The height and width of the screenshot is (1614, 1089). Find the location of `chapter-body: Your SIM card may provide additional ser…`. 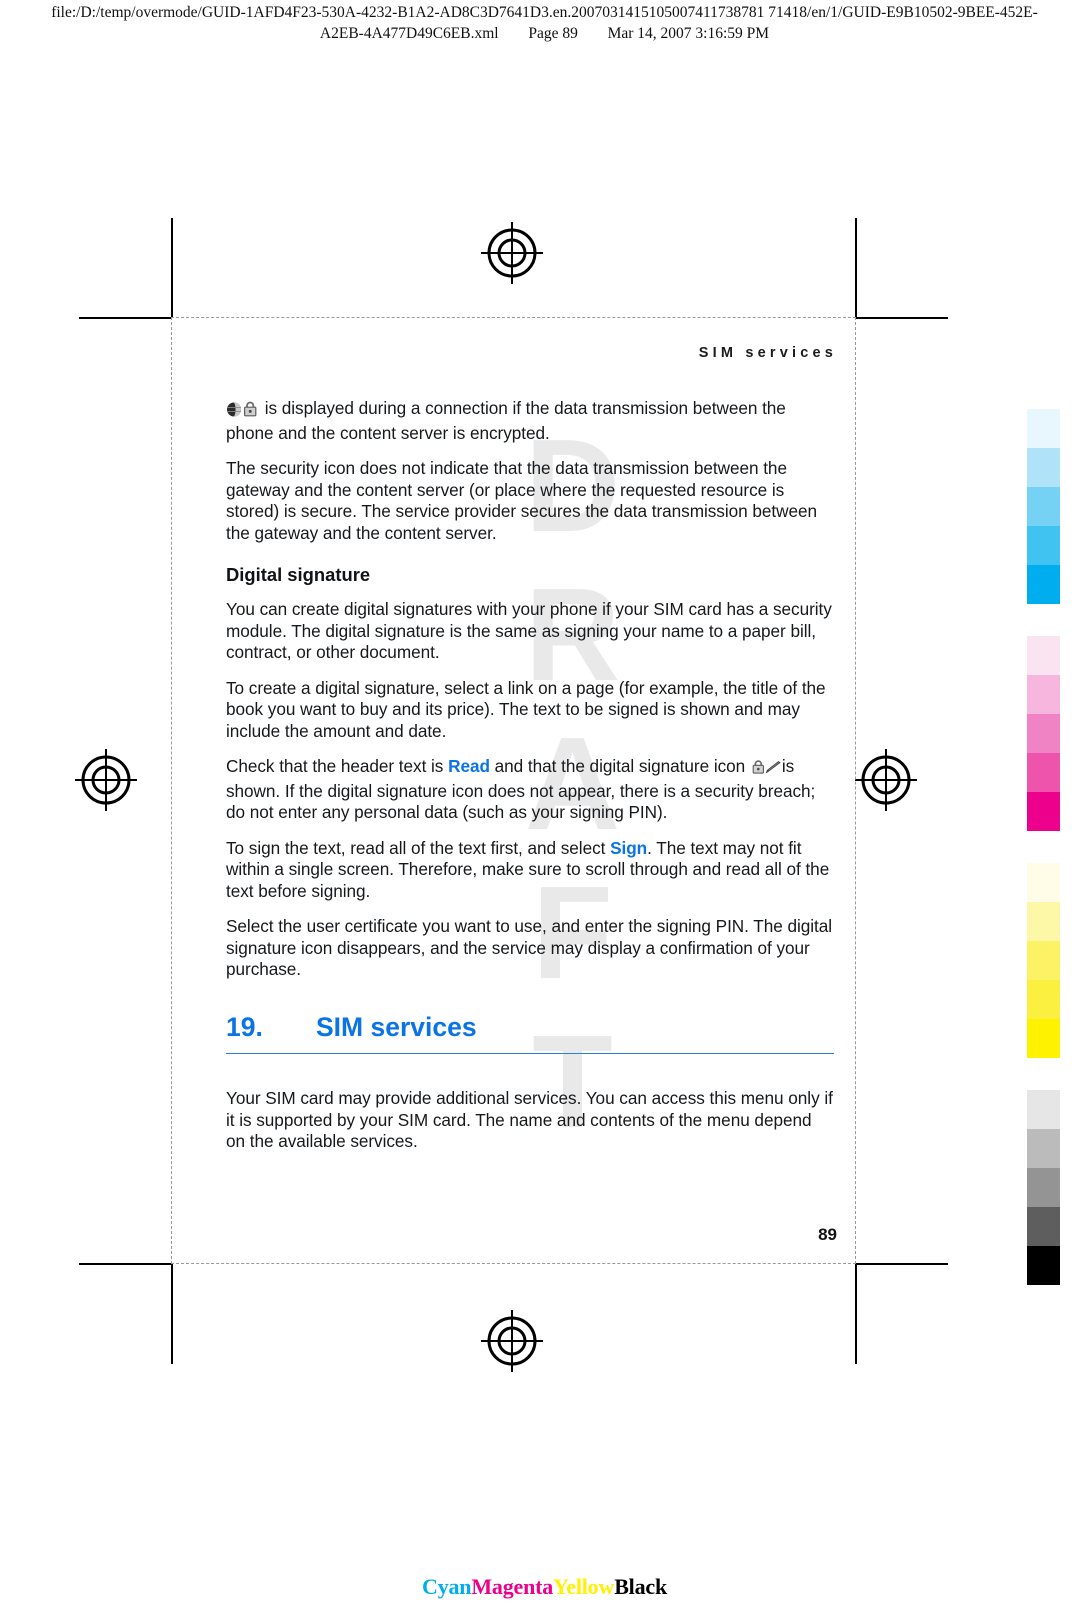

chapter-body: Your SIM card may provide additional ser… is located at coordinates (530, 1127).